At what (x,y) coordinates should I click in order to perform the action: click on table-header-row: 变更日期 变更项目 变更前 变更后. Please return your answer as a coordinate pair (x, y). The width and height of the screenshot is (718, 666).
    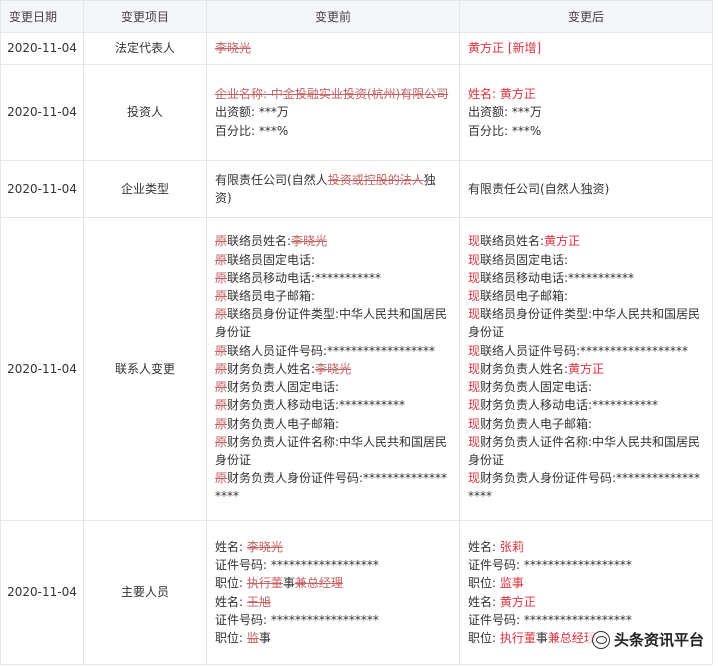
    Looking at the image, I should click on (356, 16).